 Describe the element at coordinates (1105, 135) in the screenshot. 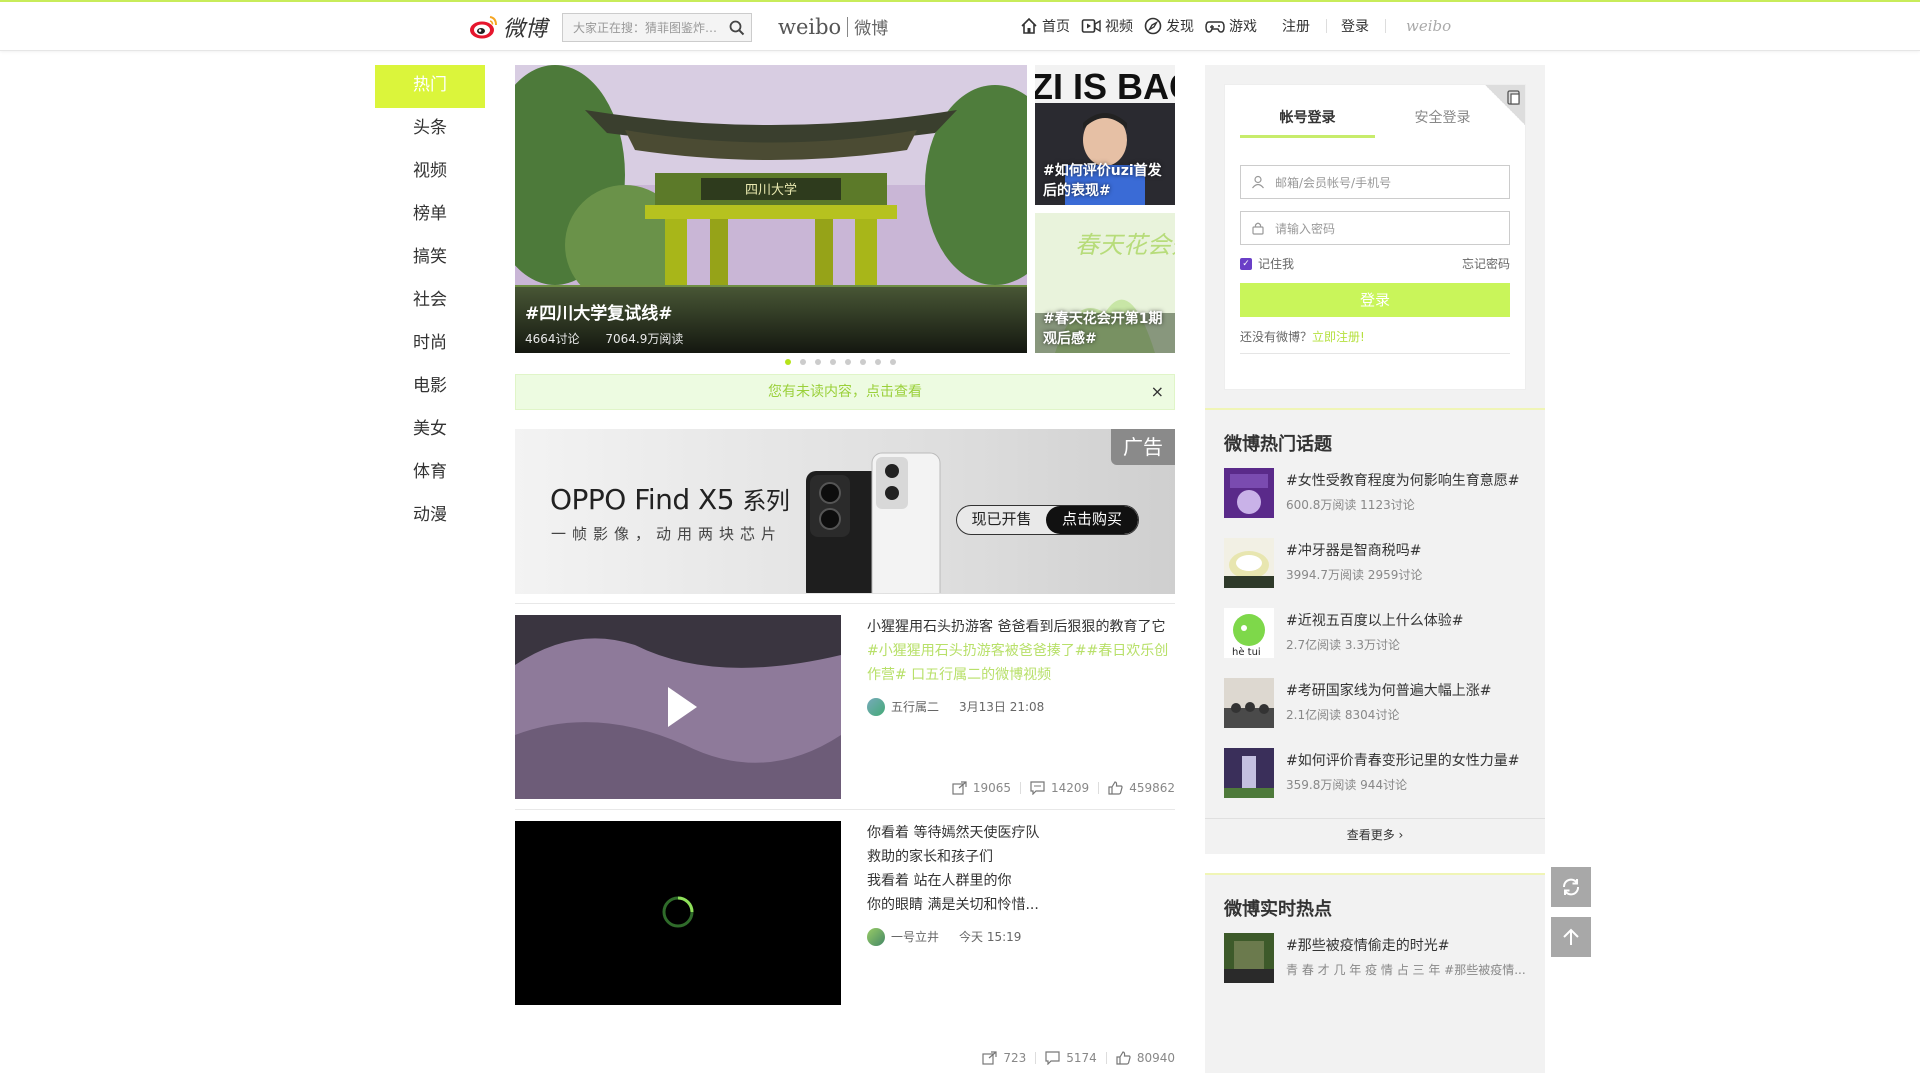

I see `carousel-side-slide-1: ZI IS BAC #如何评价uzi首发后的表现#` at that location.